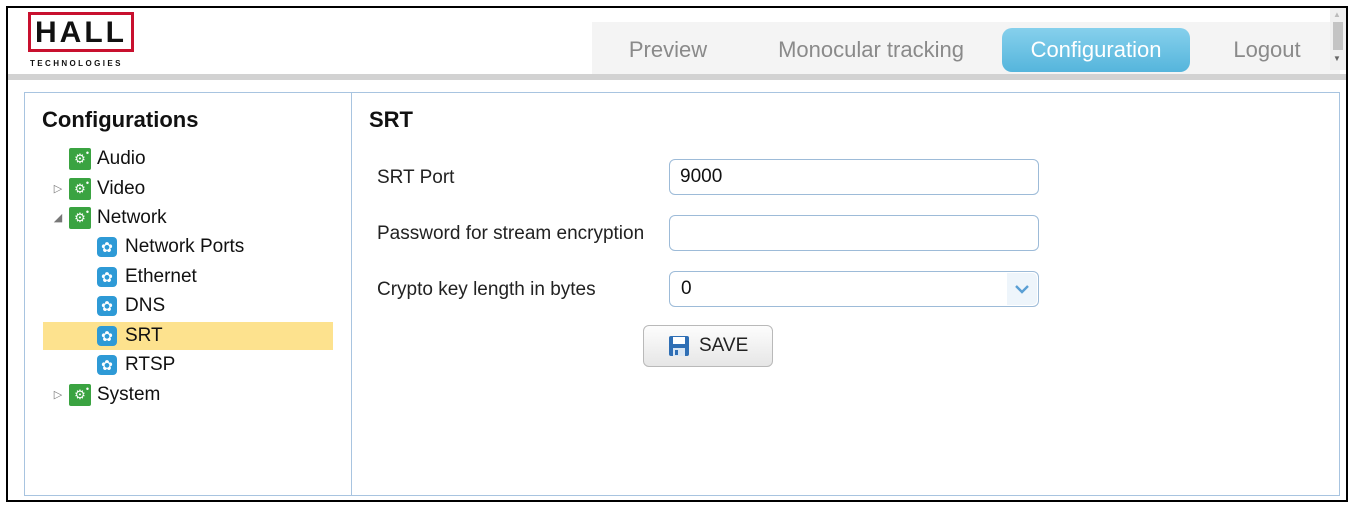 The height and width of the screenshot is (506, 1354). Describe the element at coordinates (150, 364) in the screenshot. I see `tree-item-label: RTSP` at that location.